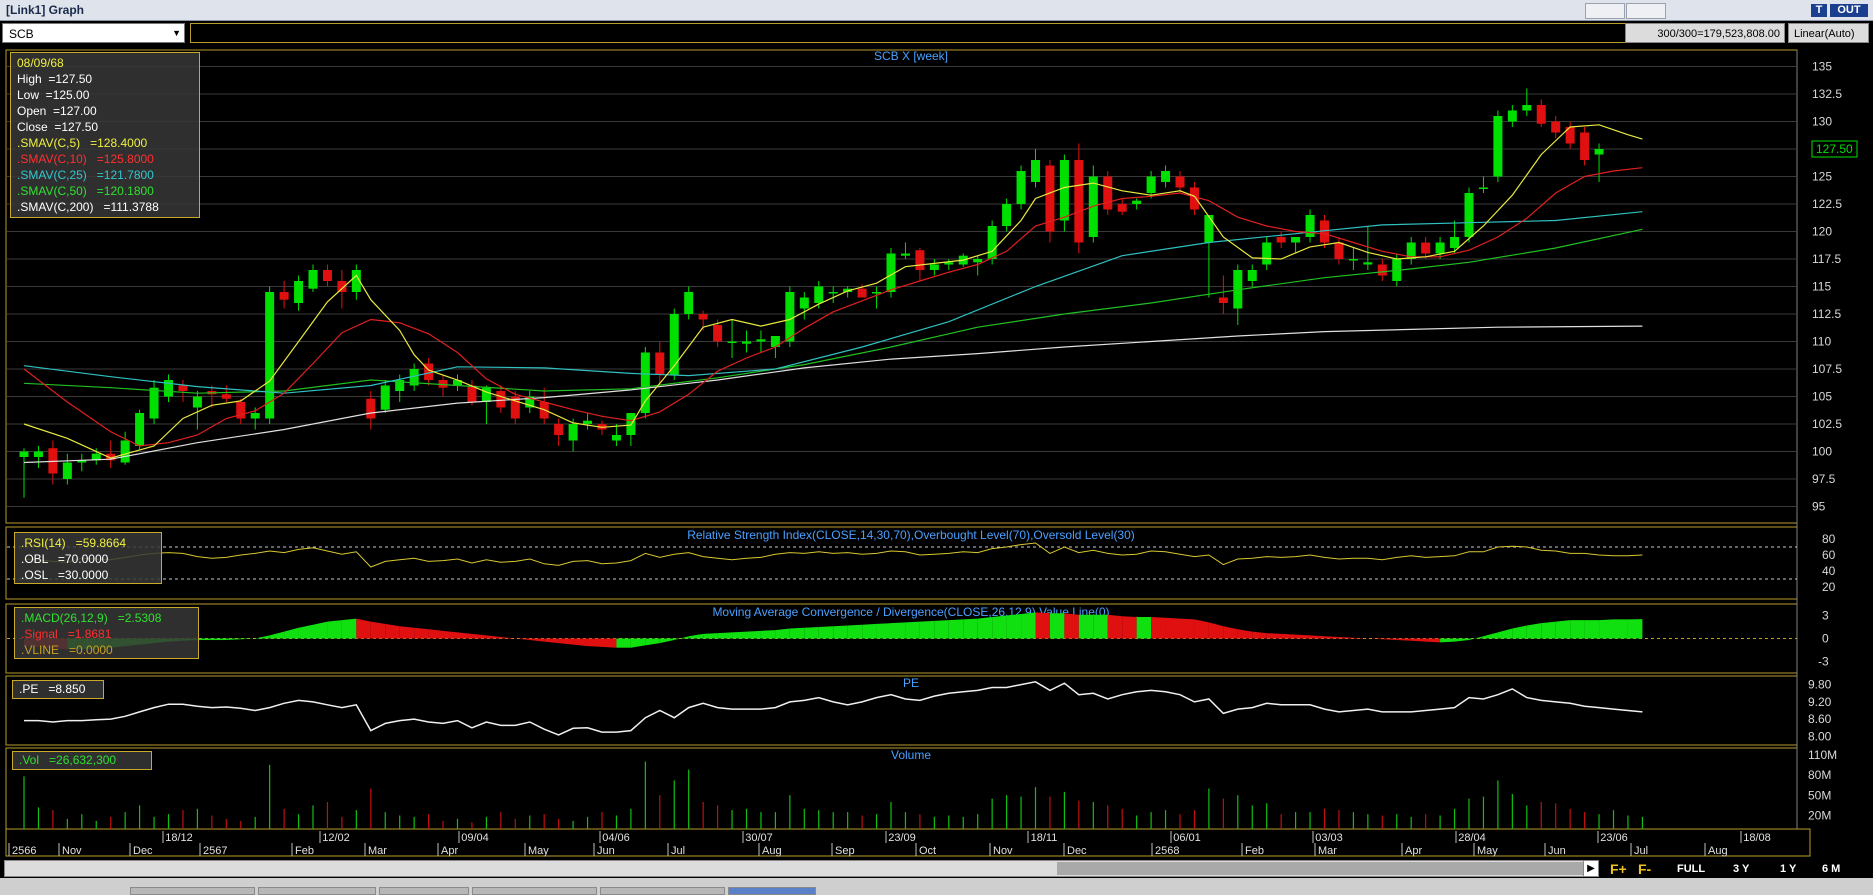 This screenshot has height=895, width=1873. I want to click on rsi-y-tick: 60, so click(1829, 555).